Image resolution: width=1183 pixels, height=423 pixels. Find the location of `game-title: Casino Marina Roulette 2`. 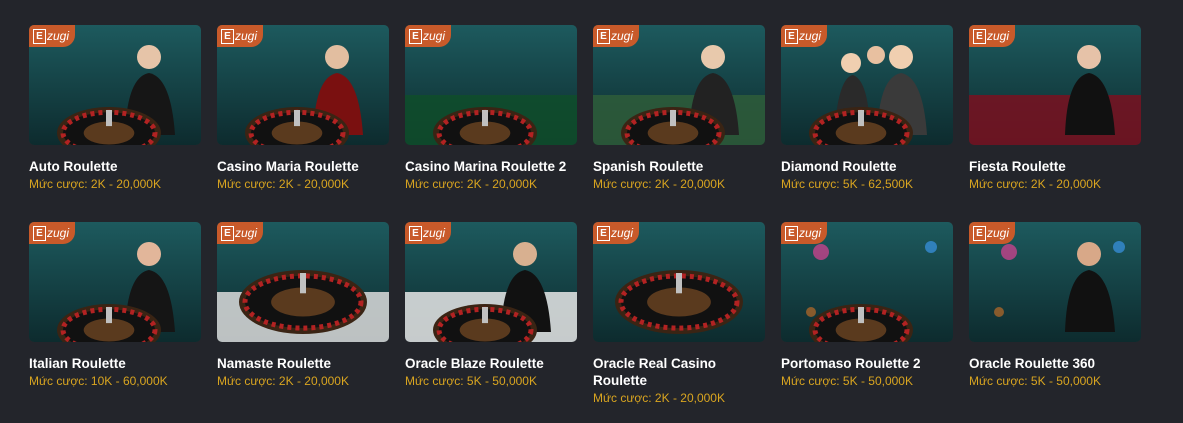

game-title: Casino Marina Roulette 2 is located at coordinates (491, 166).